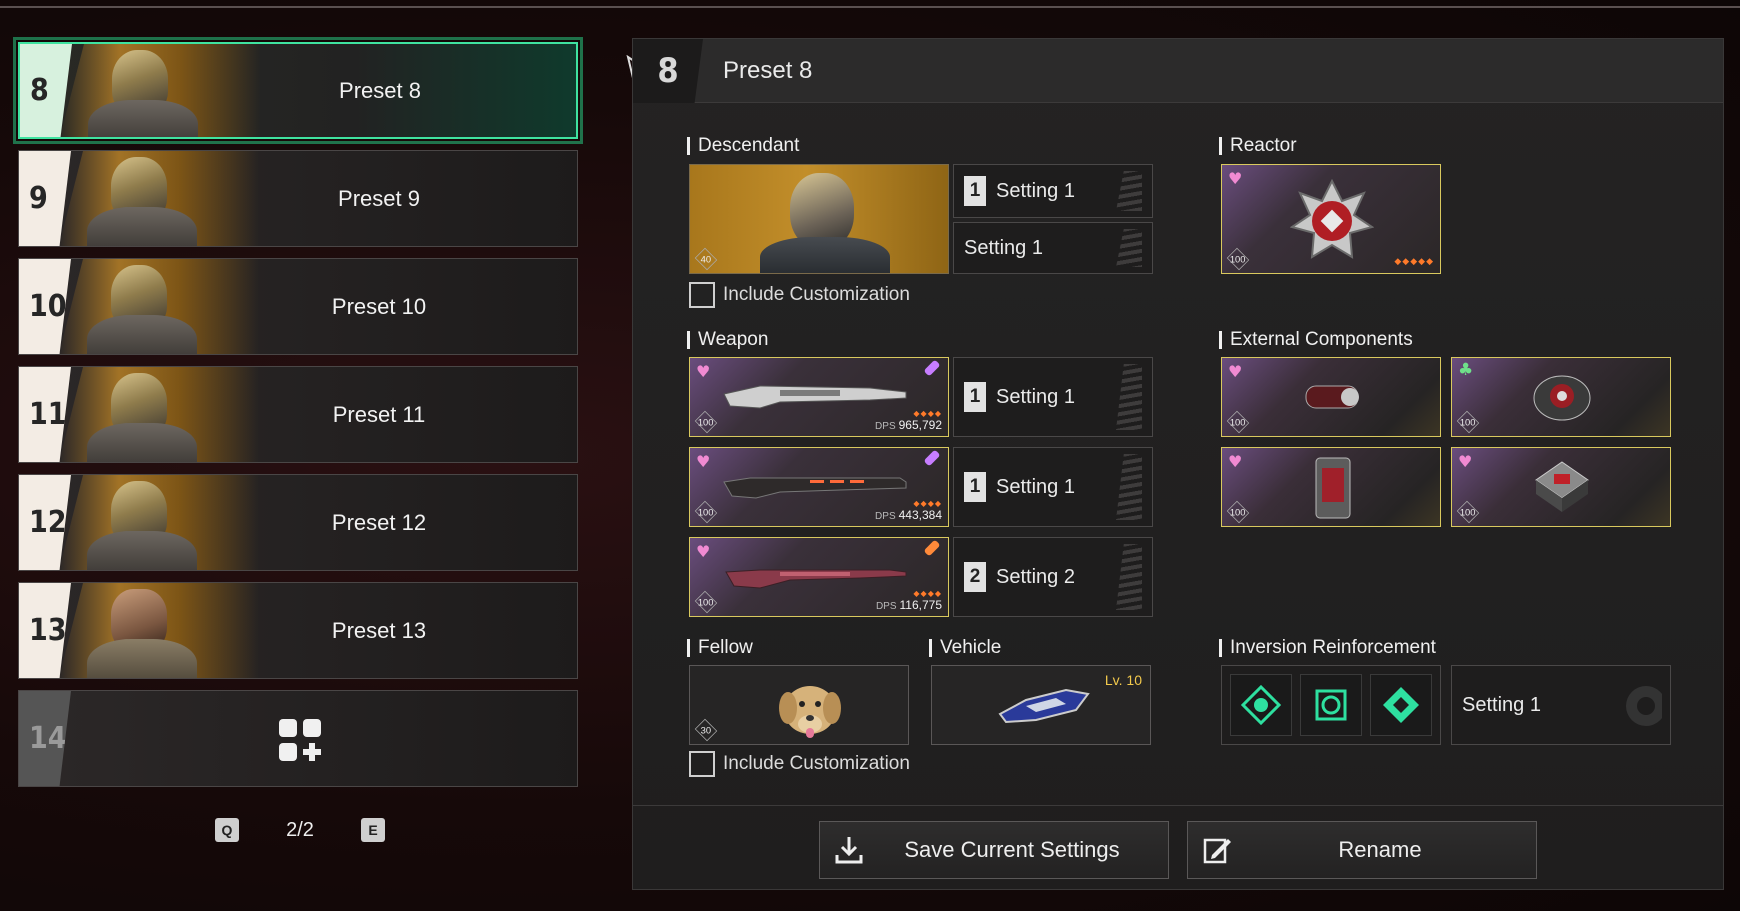  What do you see at coordinates (380, 90) in the screenshot?
I see `preset-label: Preset 8` at bounding box center [380, 90].